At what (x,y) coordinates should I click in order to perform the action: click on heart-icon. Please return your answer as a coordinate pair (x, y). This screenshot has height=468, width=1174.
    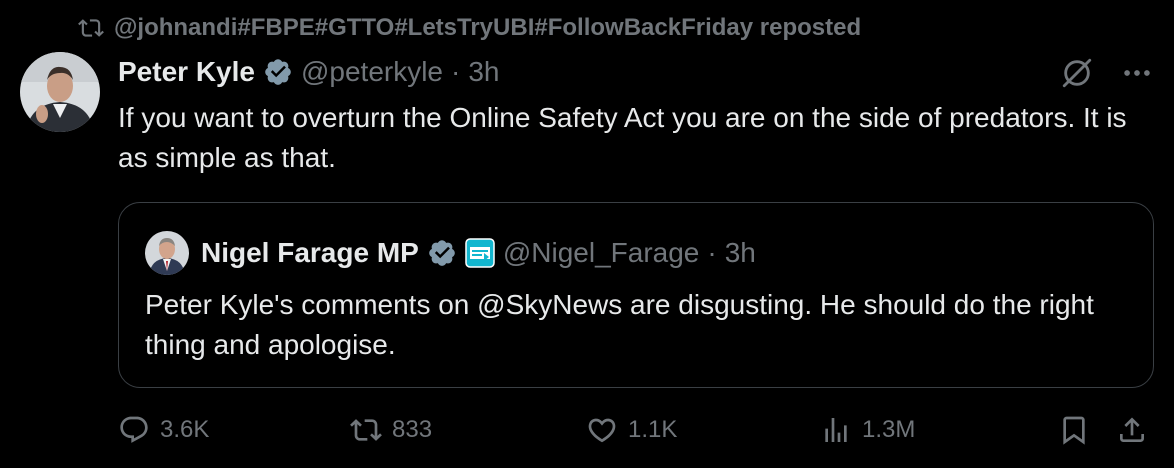
    Looking at the image, I should click on (602, 430).